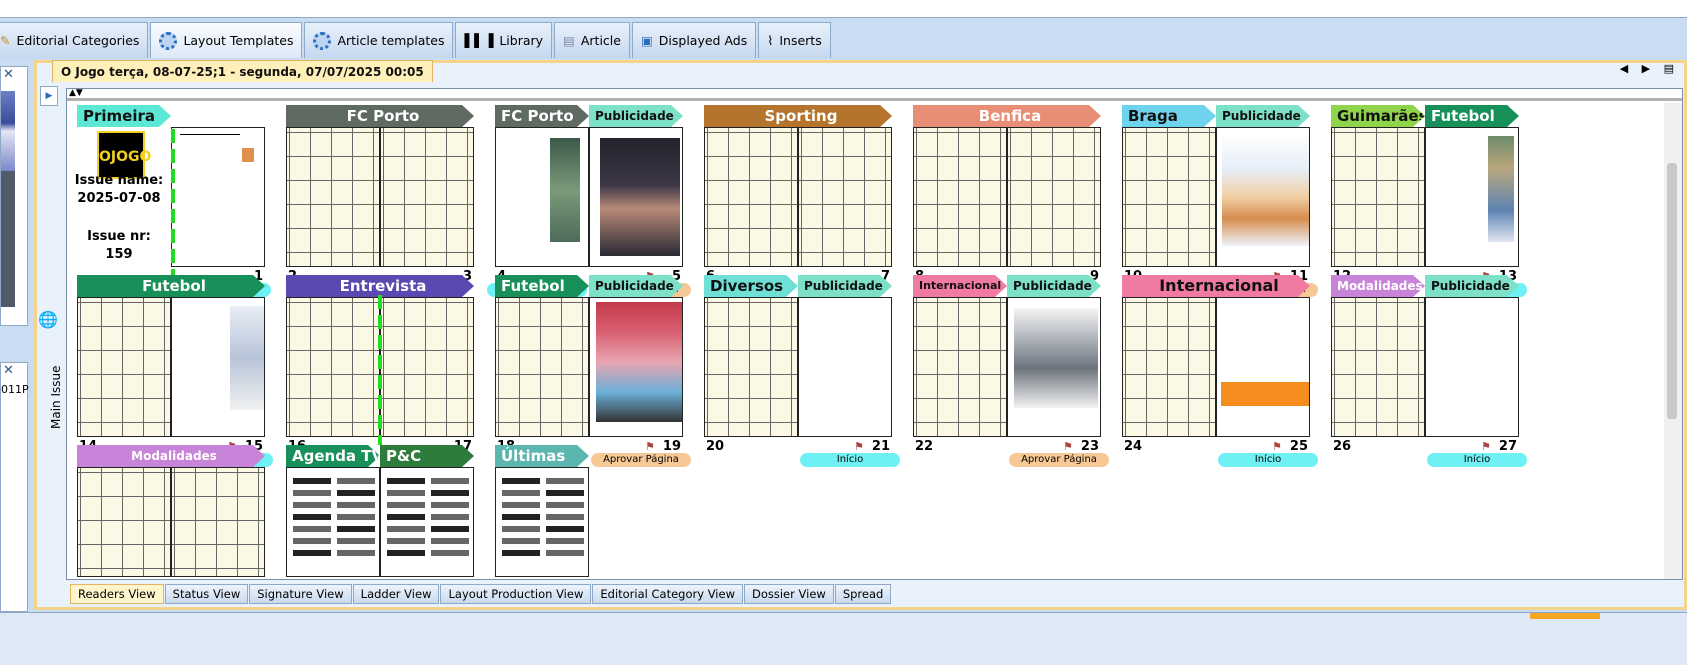 Image resolution: width=1687 pixels, height=665 pixels. What do you see at coordinates (1565, 616) in the screenshot?
I see `status-indicator` at bounding box center [1565, 616].